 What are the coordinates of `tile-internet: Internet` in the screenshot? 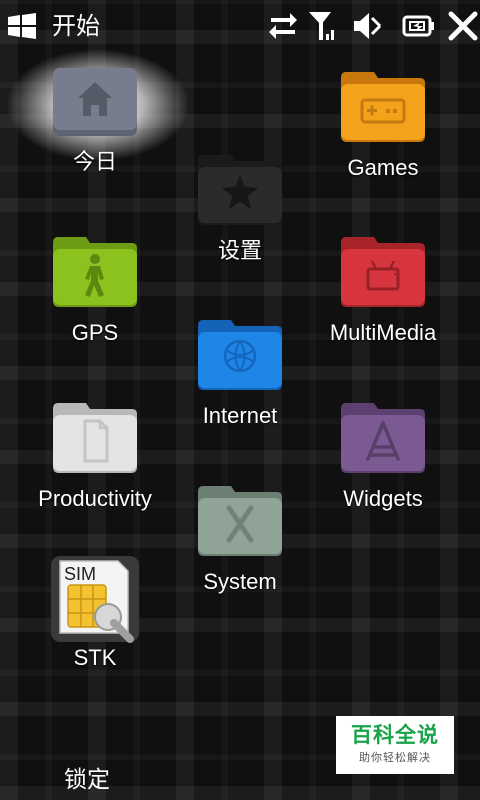 It's located at (240, 374).